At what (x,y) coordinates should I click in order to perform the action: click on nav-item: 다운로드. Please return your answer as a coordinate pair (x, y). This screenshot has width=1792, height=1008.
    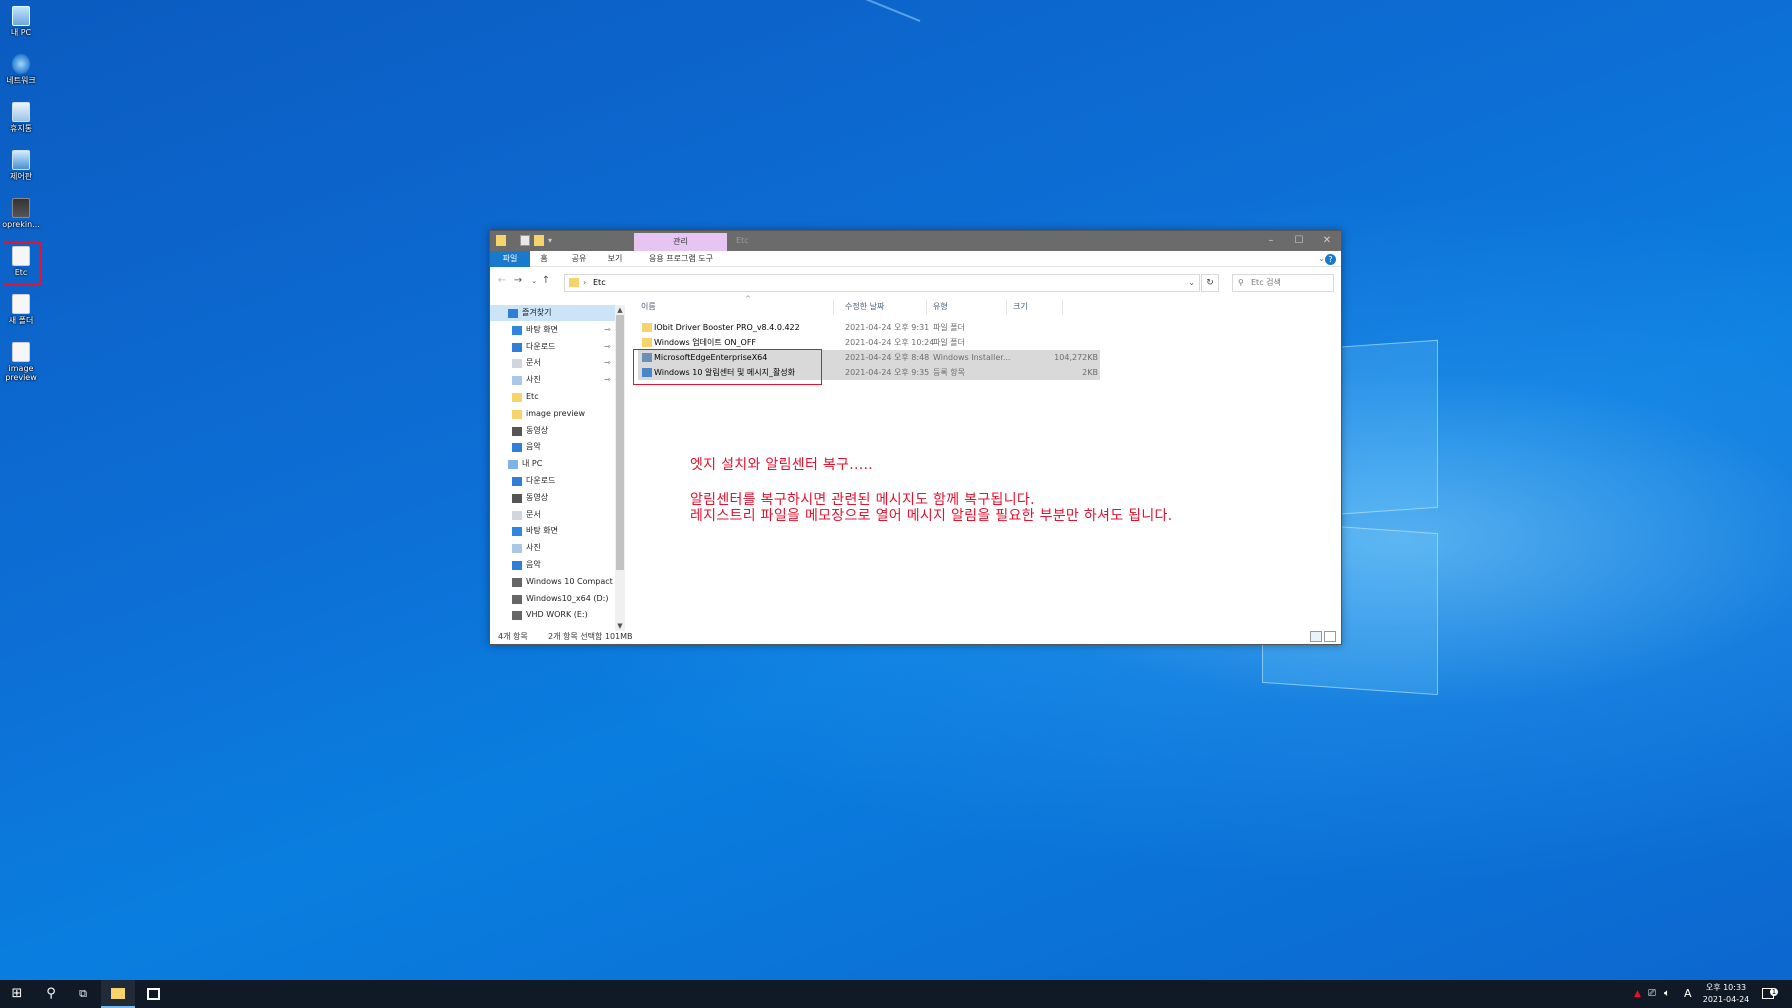
    Looking at the image, I should click on (552, 481).